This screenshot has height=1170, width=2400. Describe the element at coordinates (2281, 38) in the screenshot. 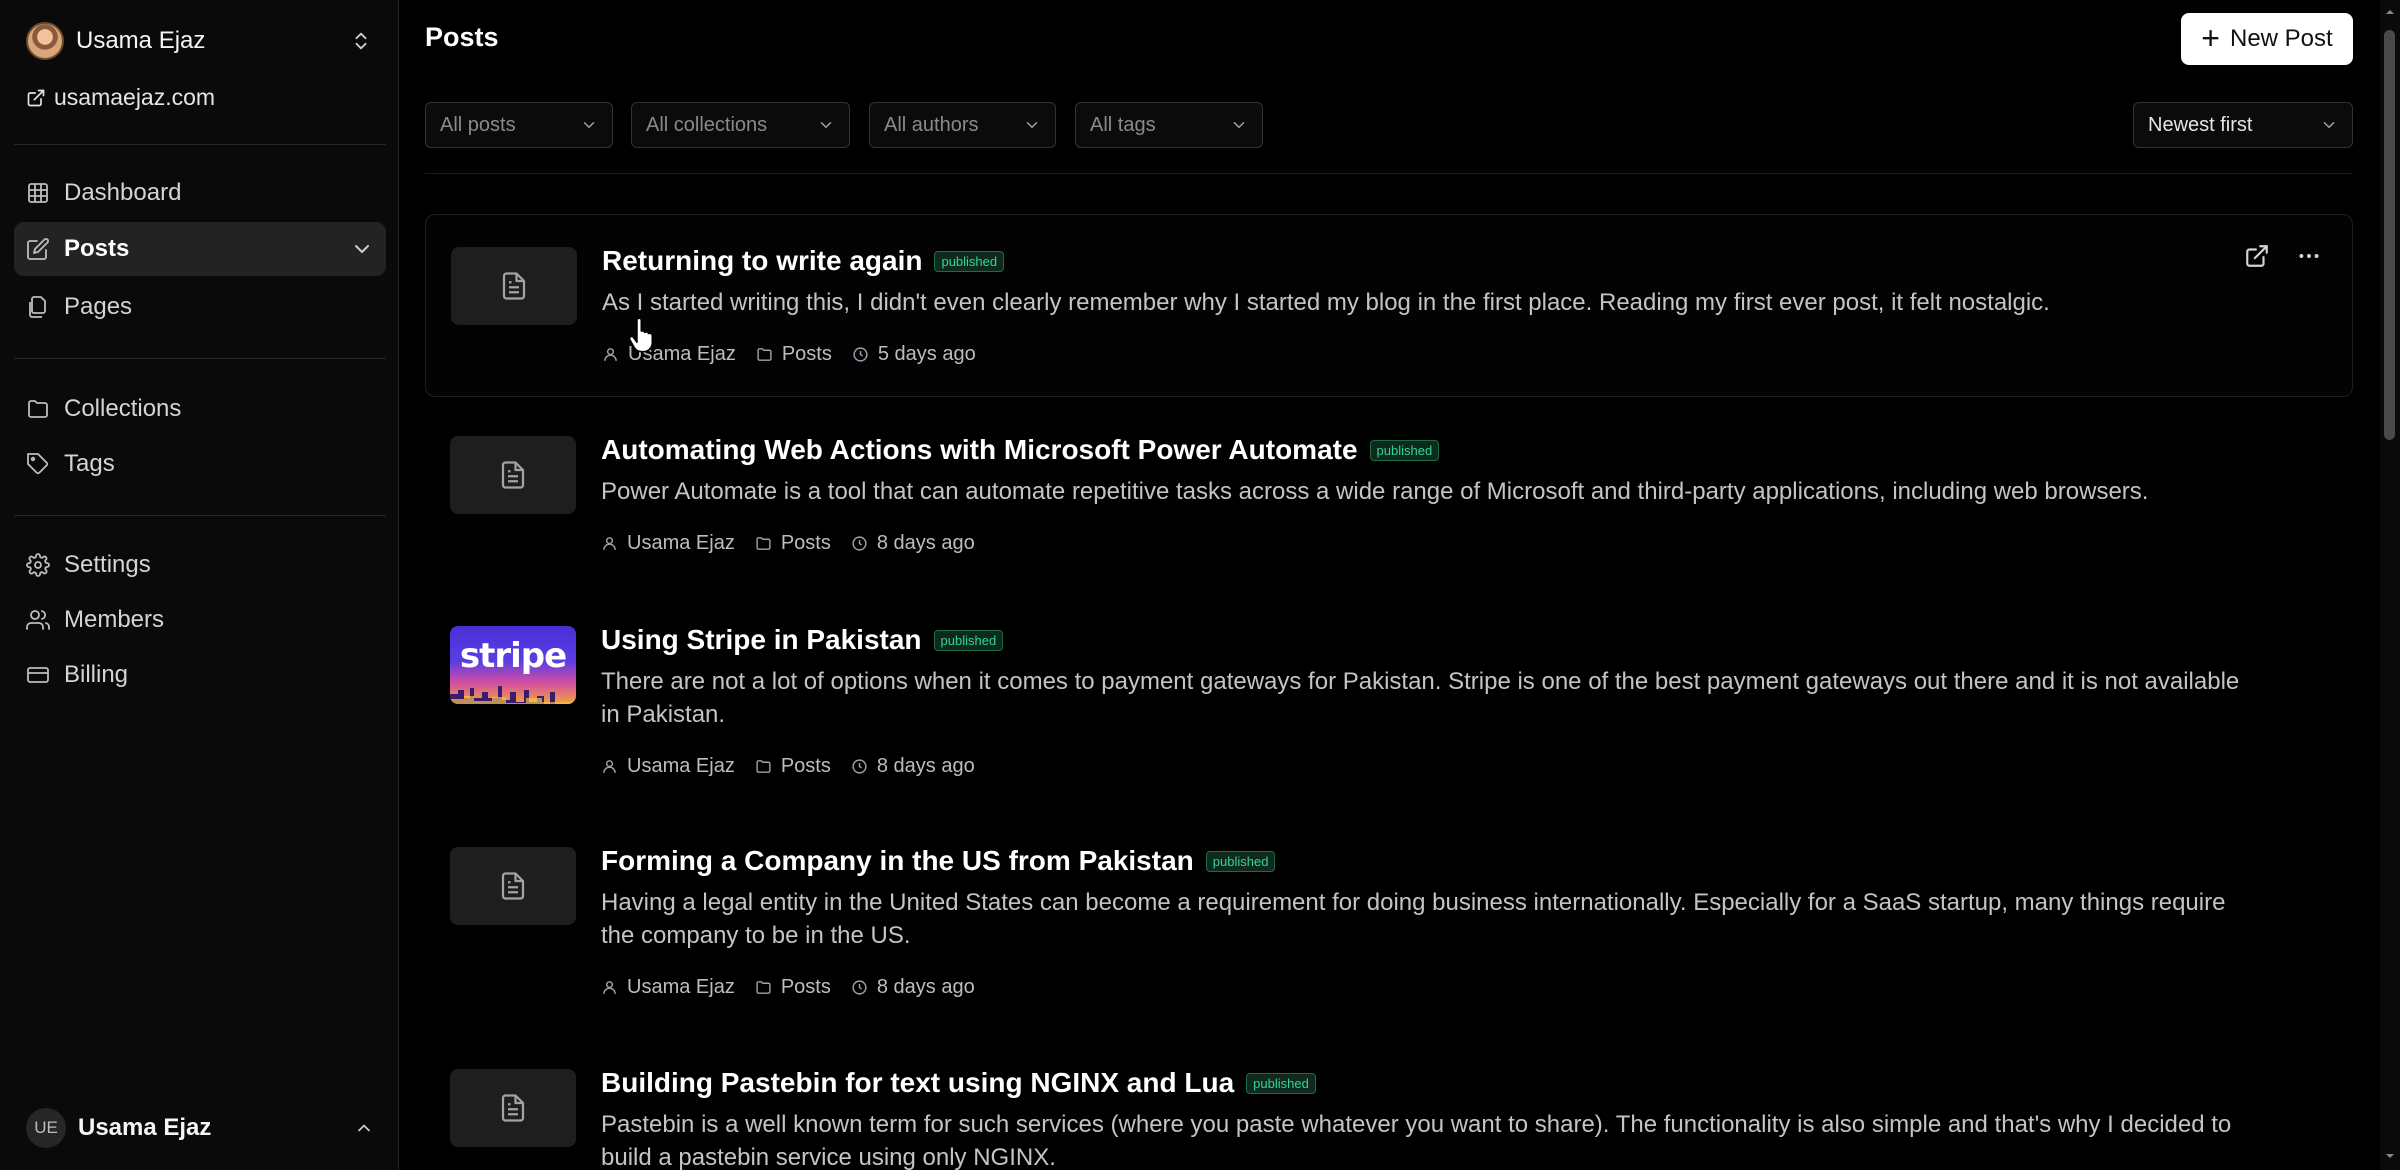

I see `new-post-label: New Post` at that location.